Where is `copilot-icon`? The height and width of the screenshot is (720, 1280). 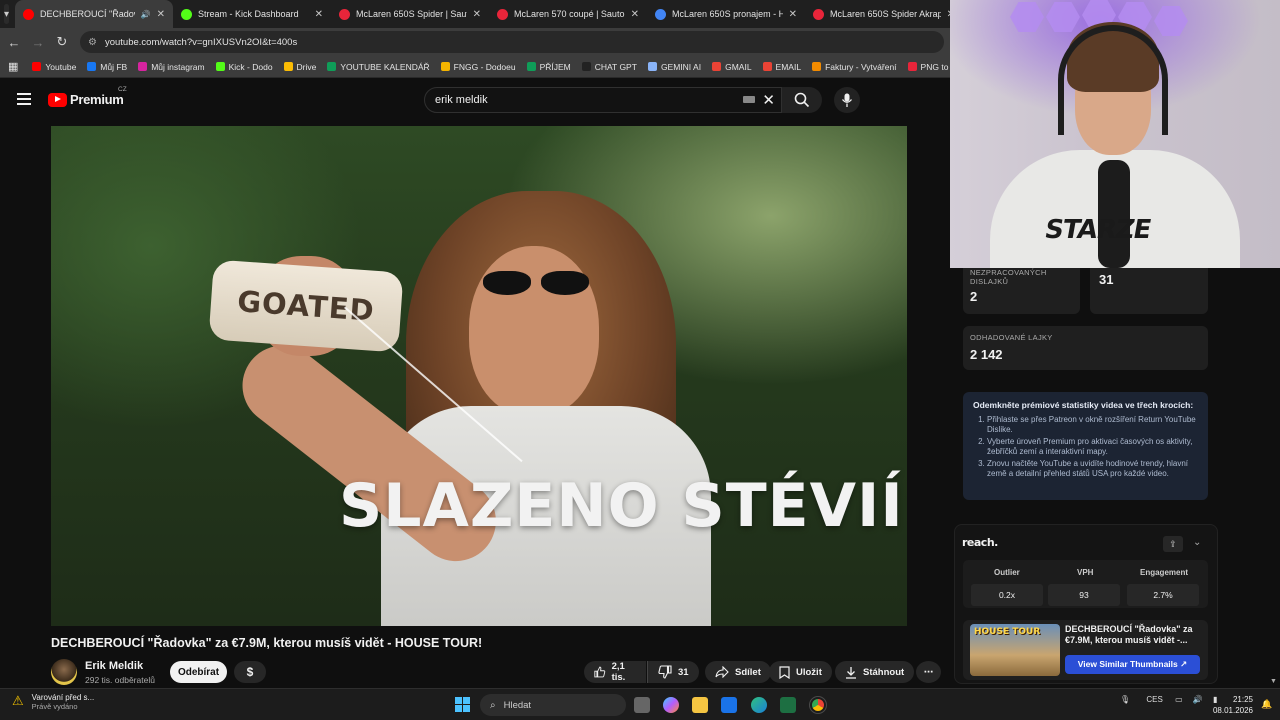
copilot-icon is located at coordinates (671, 705).